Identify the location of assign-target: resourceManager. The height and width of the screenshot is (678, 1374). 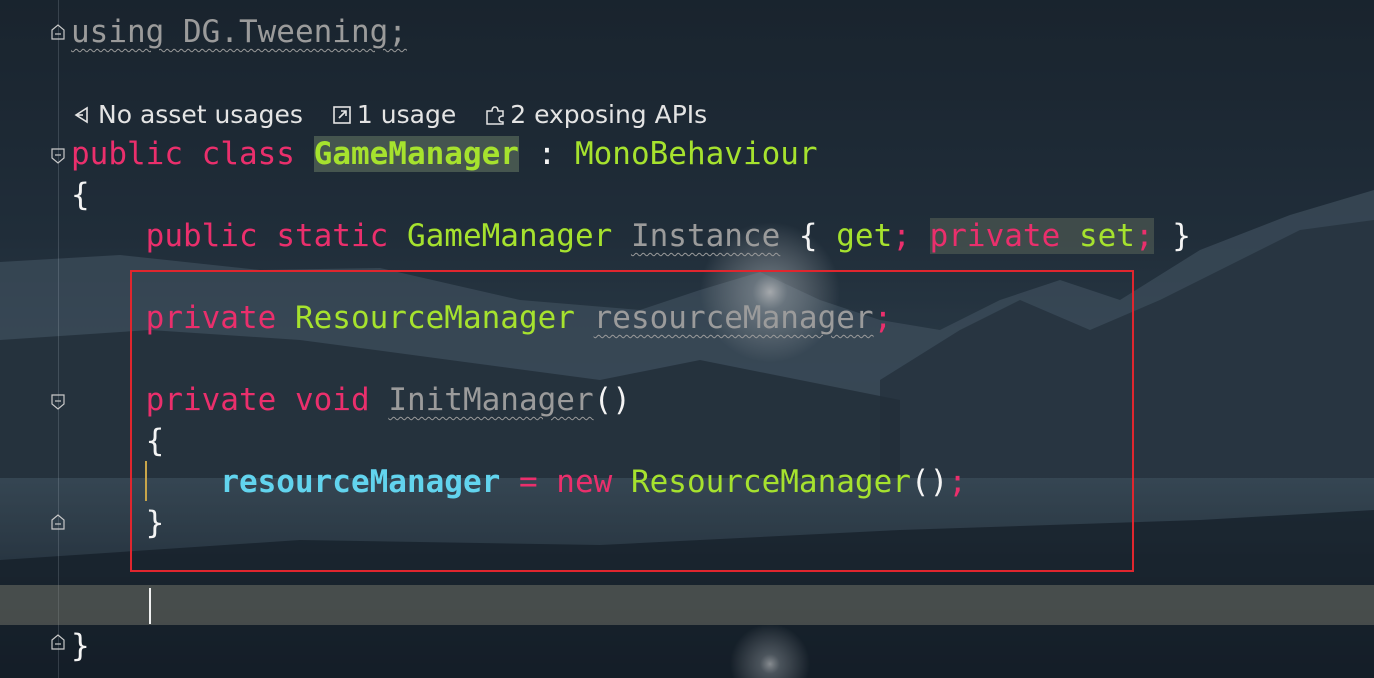
(360, 482).